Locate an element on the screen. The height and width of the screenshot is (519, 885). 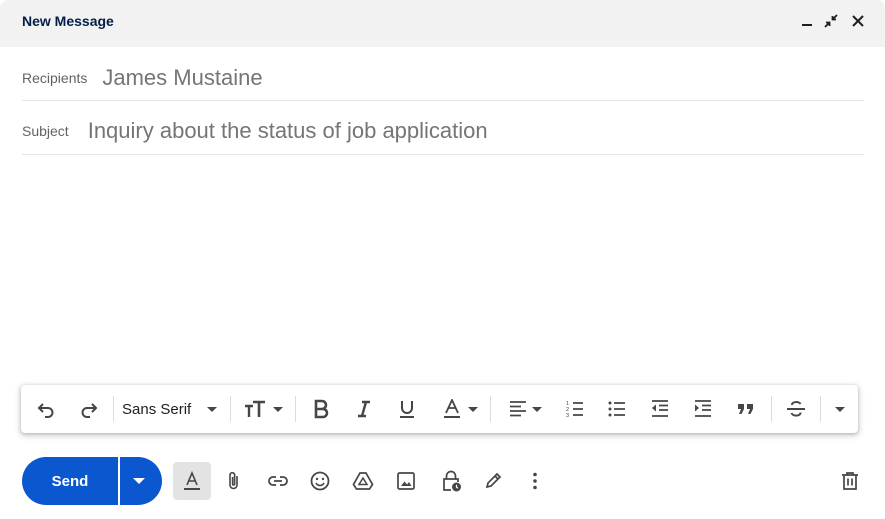
bold-button is located at coordinates (321, 409).